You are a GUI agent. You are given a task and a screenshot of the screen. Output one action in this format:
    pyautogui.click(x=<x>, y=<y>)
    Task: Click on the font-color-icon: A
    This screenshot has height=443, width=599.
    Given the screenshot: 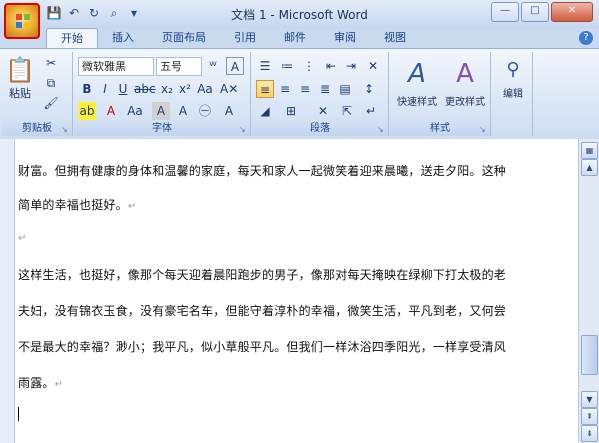 What is the action you would take?
    pyautogui.click(x=111, y=111)
    